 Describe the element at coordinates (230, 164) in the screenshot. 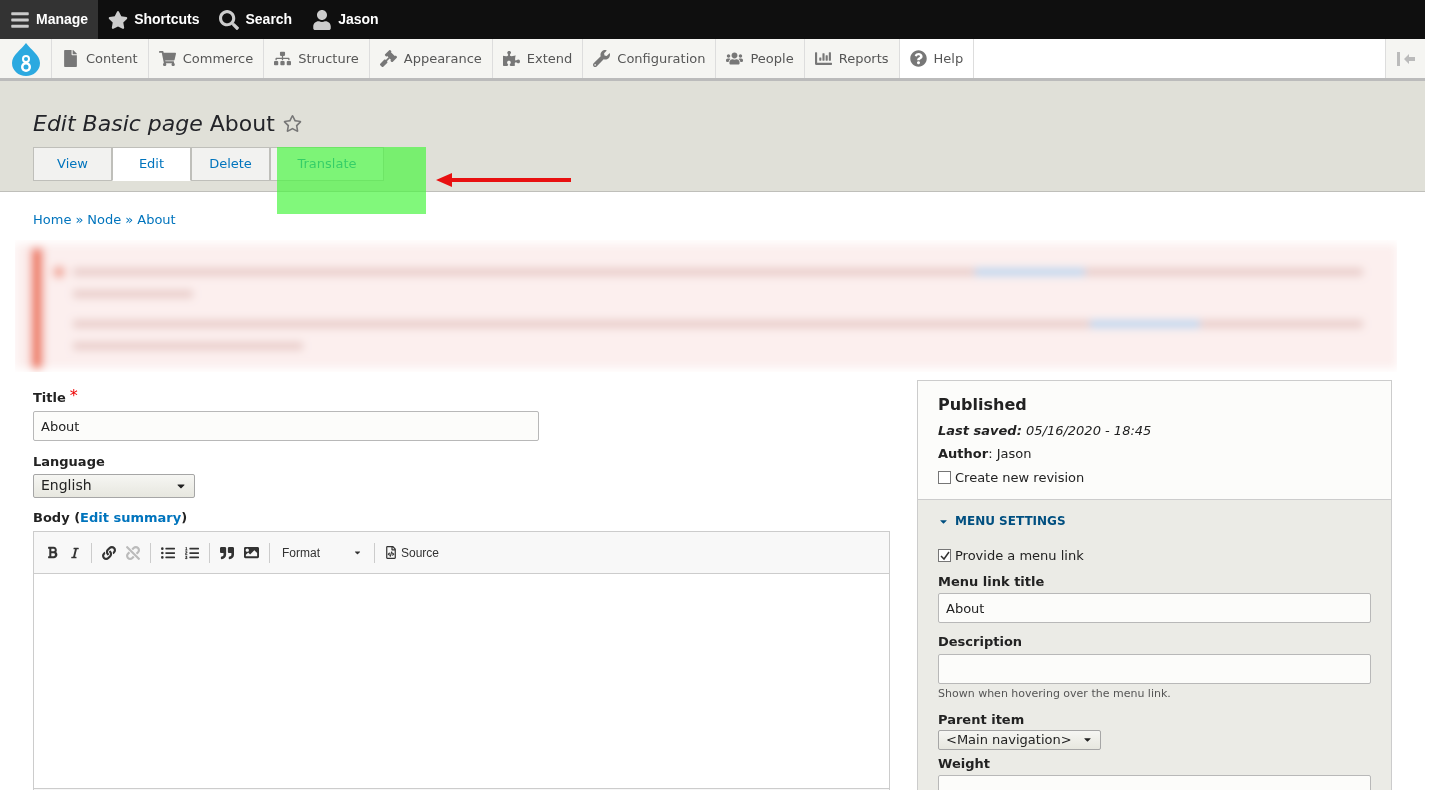

I see `tab: Delete` at that location.